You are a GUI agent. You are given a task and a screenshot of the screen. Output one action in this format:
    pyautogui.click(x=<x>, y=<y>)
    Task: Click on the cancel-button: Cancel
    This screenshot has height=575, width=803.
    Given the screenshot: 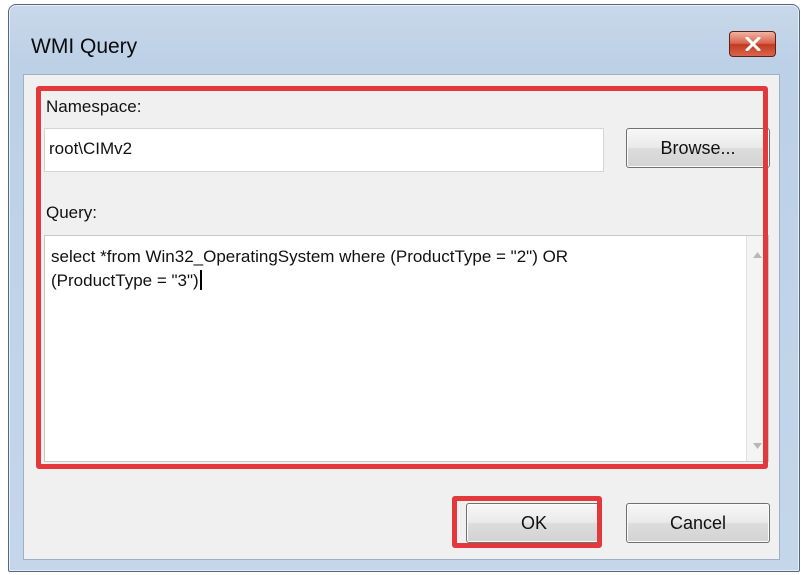 What is the action you would take?
    pyautogui.click(x=698, y=523)
    